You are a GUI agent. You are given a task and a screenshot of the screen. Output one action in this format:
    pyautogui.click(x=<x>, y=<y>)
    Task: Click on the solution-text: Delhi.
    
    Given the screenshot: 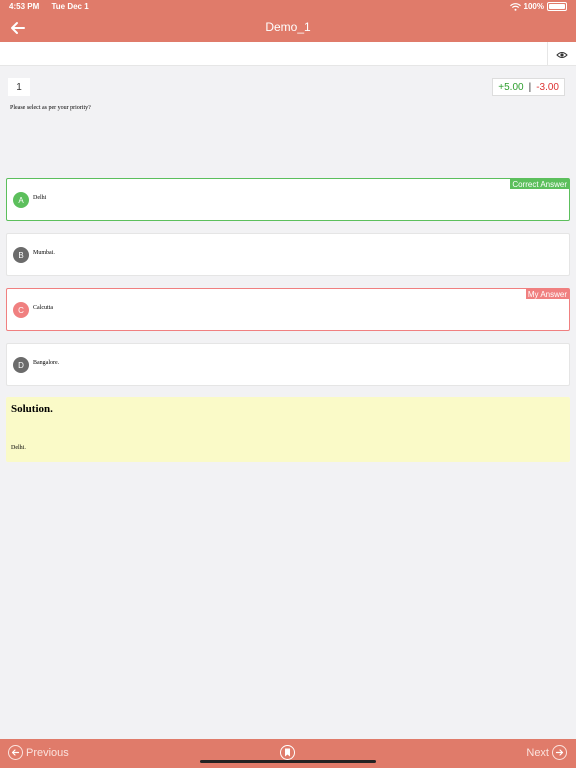 What is the action you would take?
    pyautogui.click(x=18, y=448)
    